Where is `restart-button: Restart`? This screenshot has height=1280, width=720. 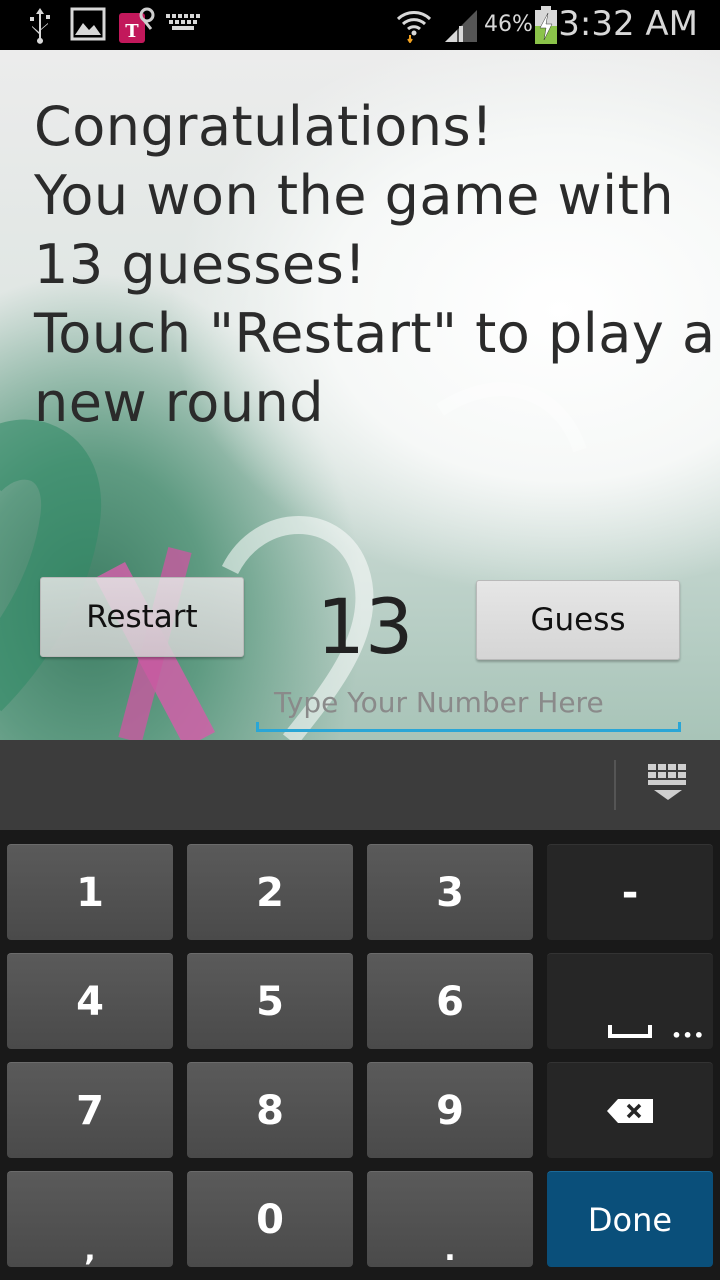
restart-button: Restart is located at coordinates (142, 617).